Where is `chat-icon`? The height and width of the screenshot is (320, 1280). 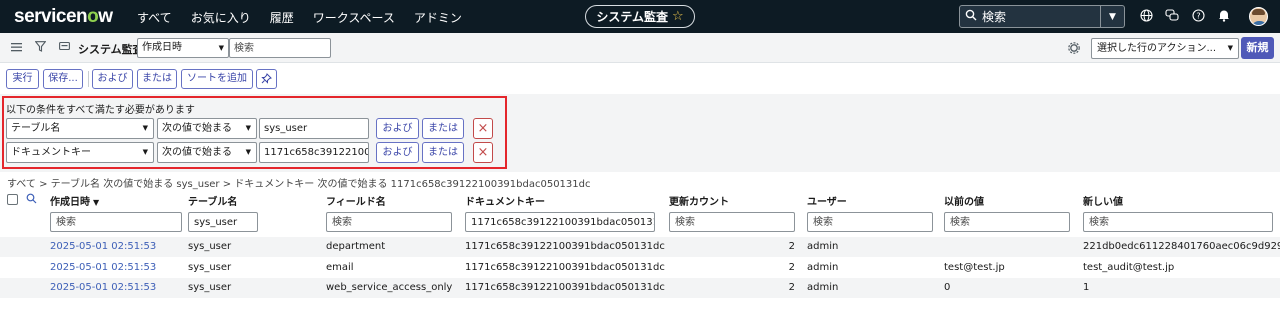 chat-icon is located at coordinates (1172, 17).